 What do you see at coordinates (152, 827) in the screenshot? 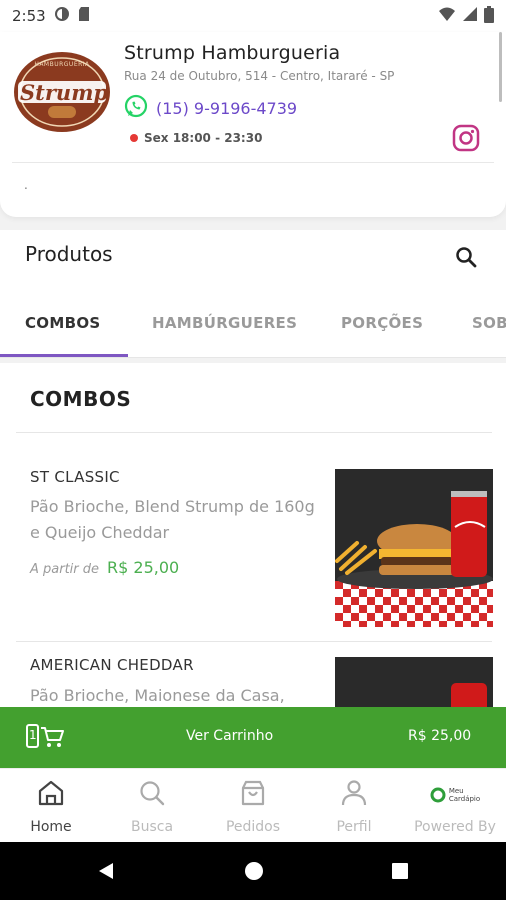
I see `nav-busca-label: Busca` at bounding box center [152, 827].